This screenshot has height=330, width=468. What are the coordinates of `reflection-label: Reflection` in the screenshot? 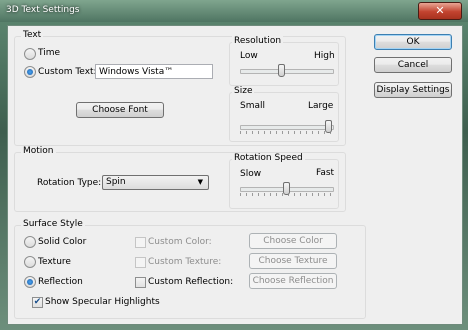 It's located at (60, 282).